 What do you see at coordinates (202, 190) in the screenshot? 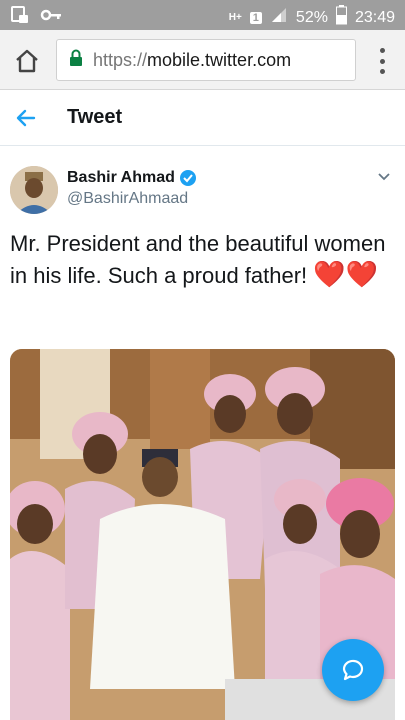
I see `tweet-author: Bashir Ahmad @BashirAhmaad` at bounding box center [202, 190].